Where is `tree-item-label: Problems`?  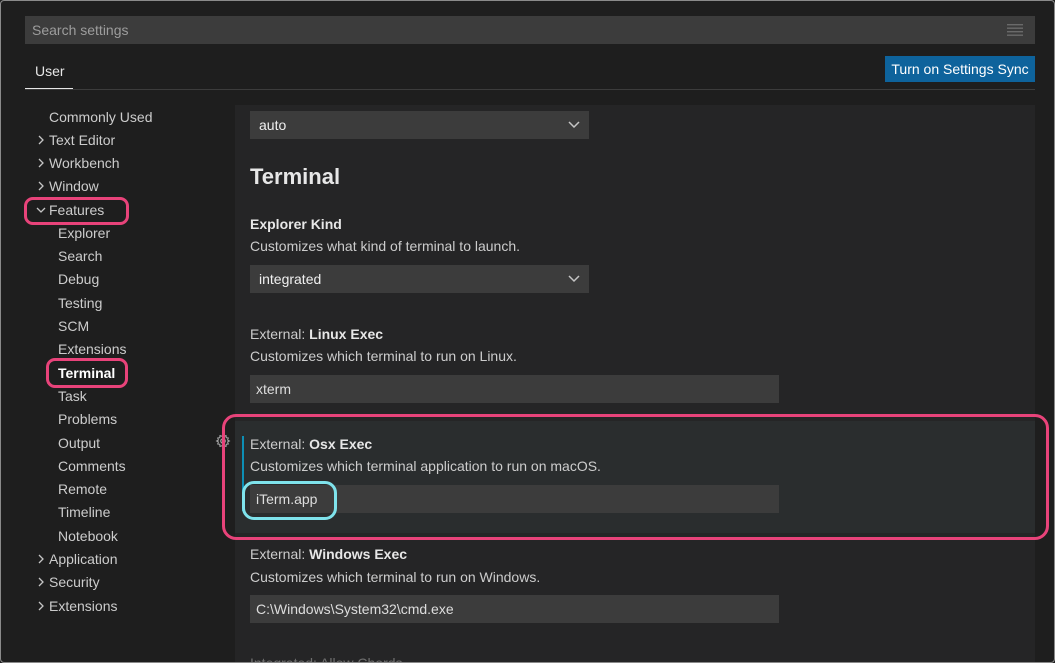 tree-item-label: Problems is located at coordinates (88, 419).